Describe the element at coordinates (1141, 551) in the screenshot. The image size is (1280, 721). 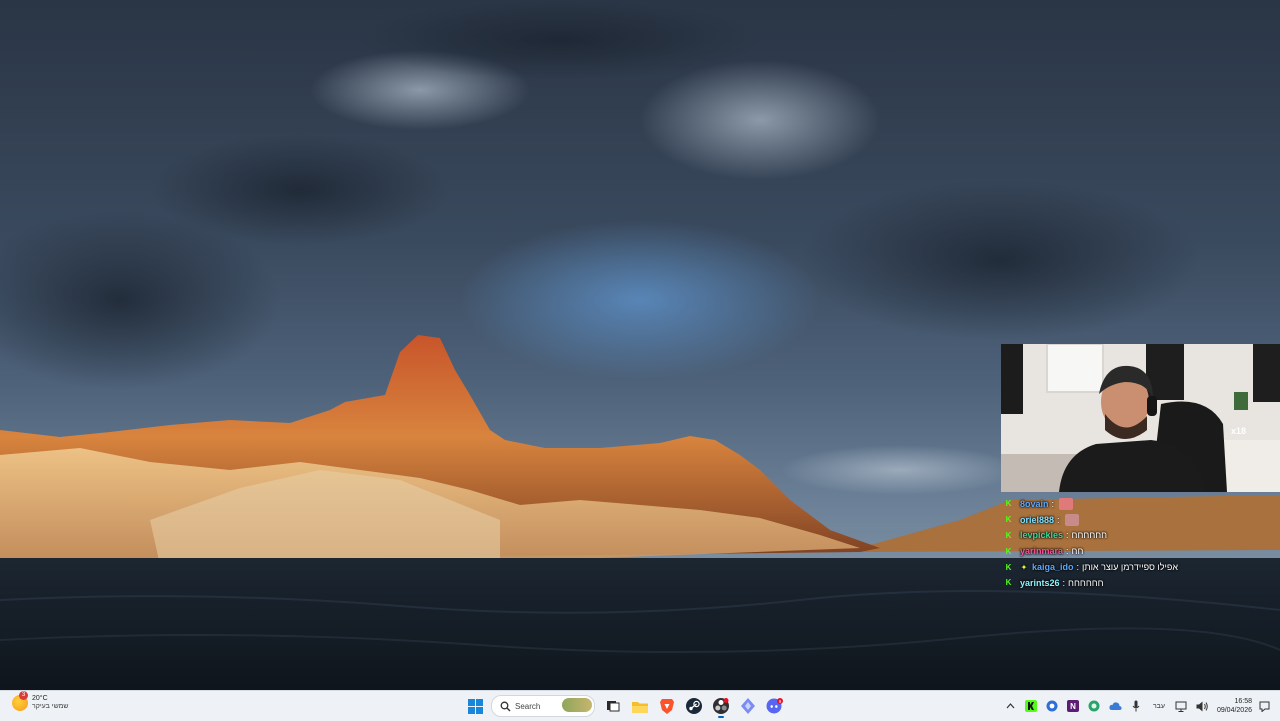
I see `chat-message: K yarinmara : חח` at that location.